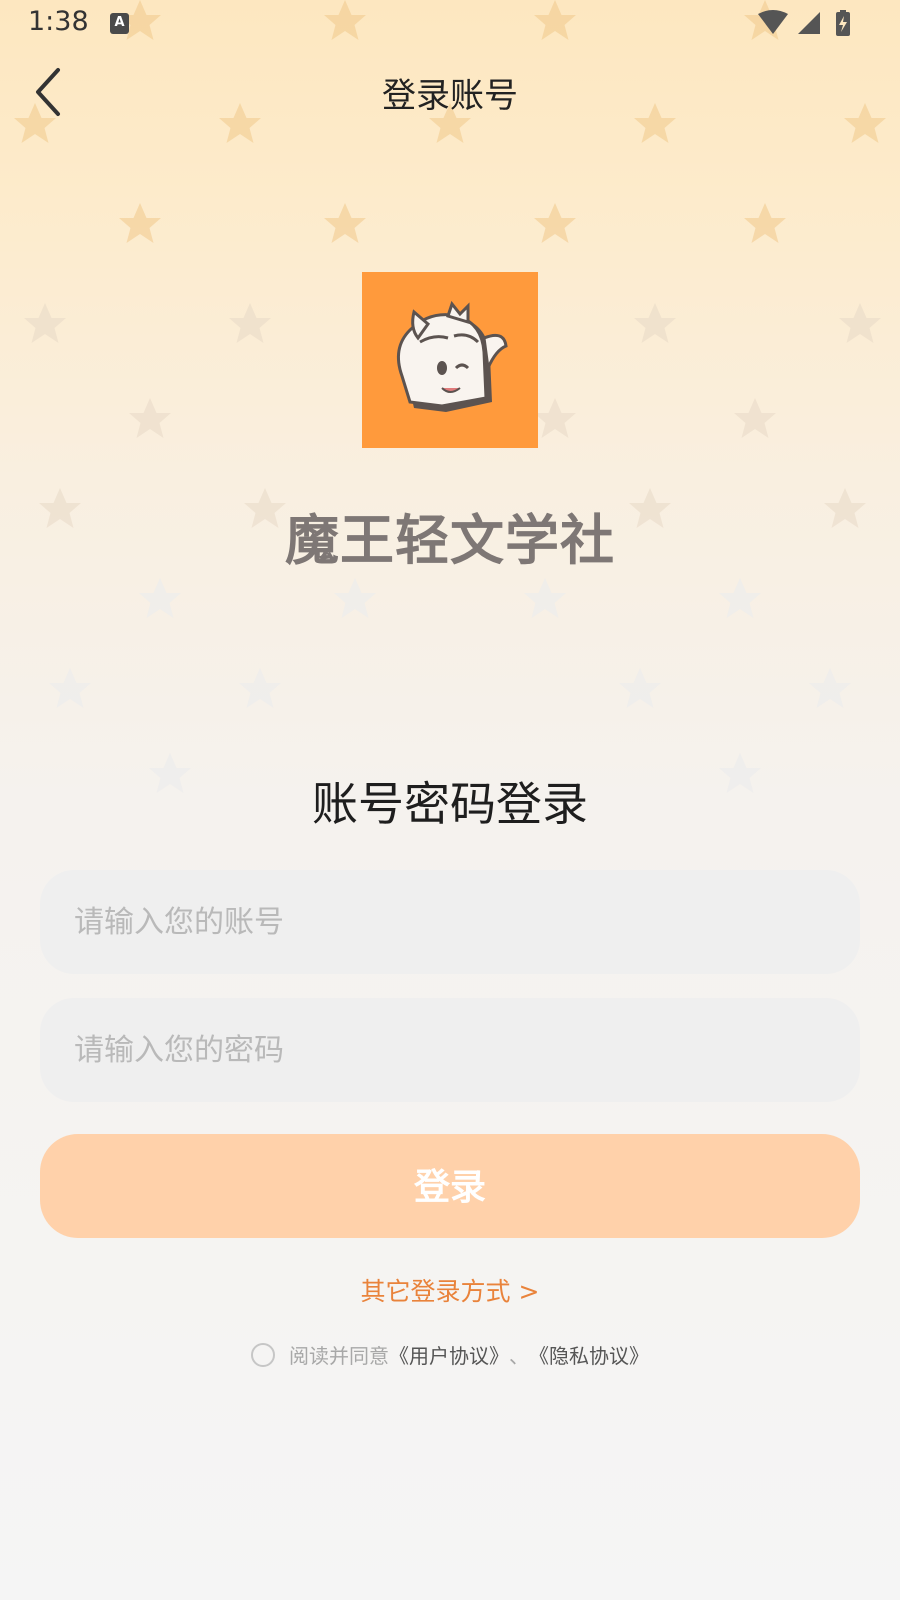 The height and width of the screenshot is (1600, 900). I want to click on password-field-container, so click(450, 1050).